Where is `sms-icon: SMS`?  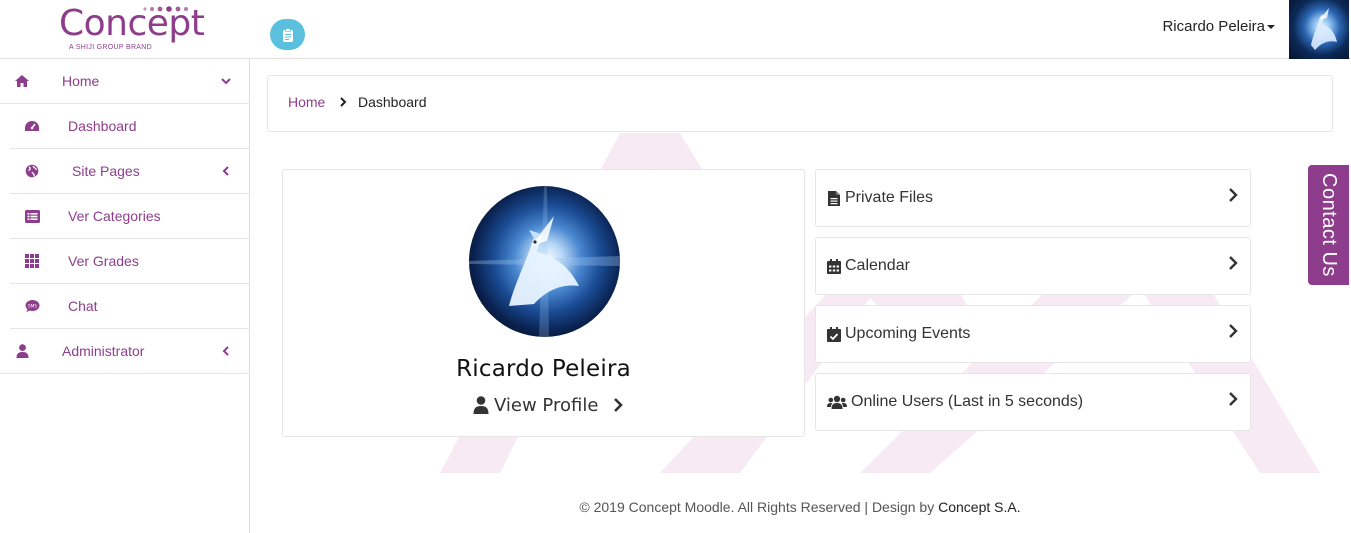 sms-icon: SMS is located at coordinates (32, 306).